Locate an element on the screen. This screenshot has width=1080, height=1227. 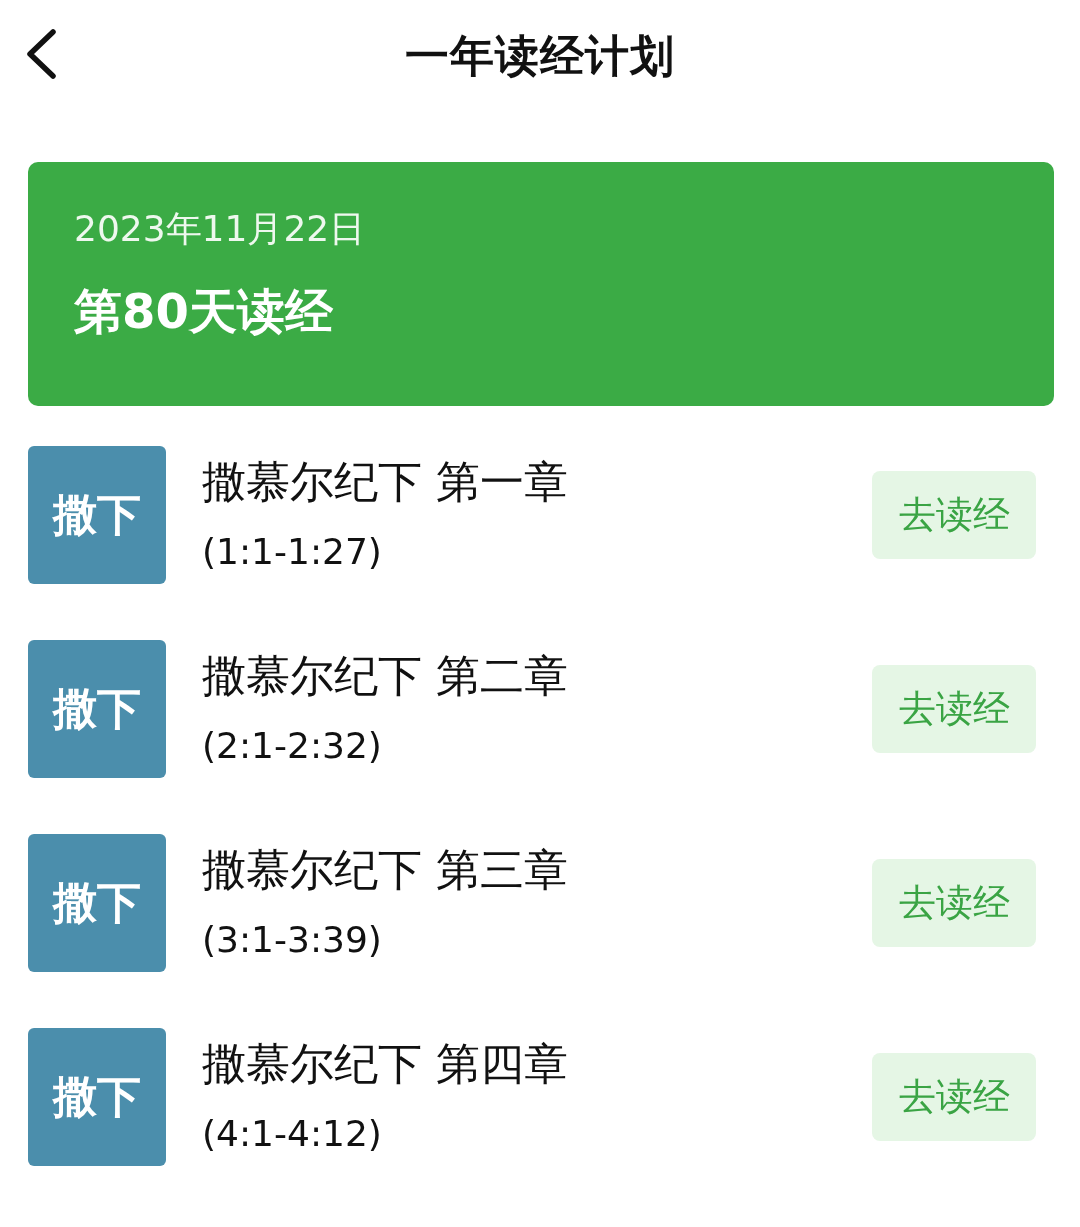
date-text: 2023年11月22日 is located at coordinates (220, 229).